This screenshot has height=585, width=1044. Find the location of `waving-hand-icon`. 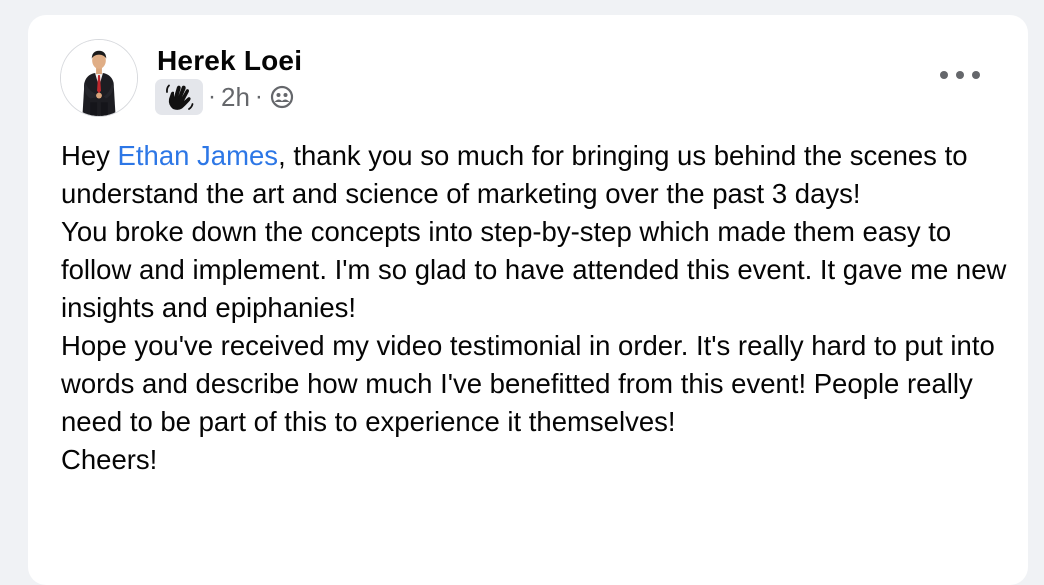

waving-hand-icon is located at coordinates (179, 97).